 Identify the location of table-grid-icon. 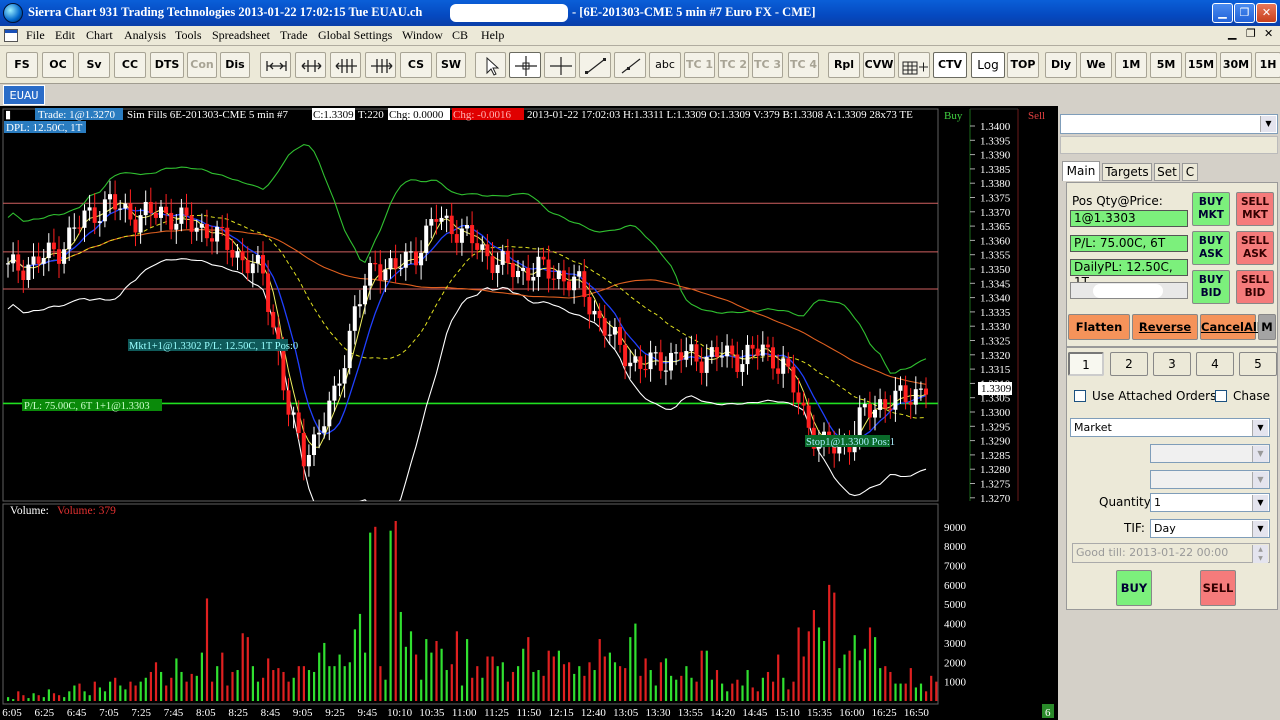
(914, 65).